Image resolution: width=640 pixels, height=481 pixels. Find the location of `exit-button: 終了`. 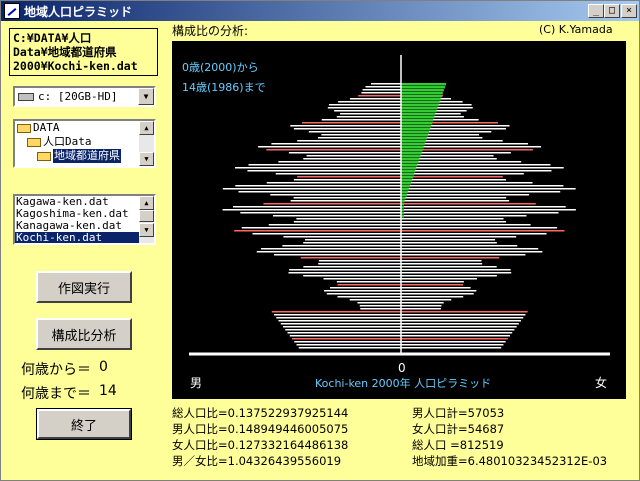

exit-button: 終了 is located at coordinates (84, 424).